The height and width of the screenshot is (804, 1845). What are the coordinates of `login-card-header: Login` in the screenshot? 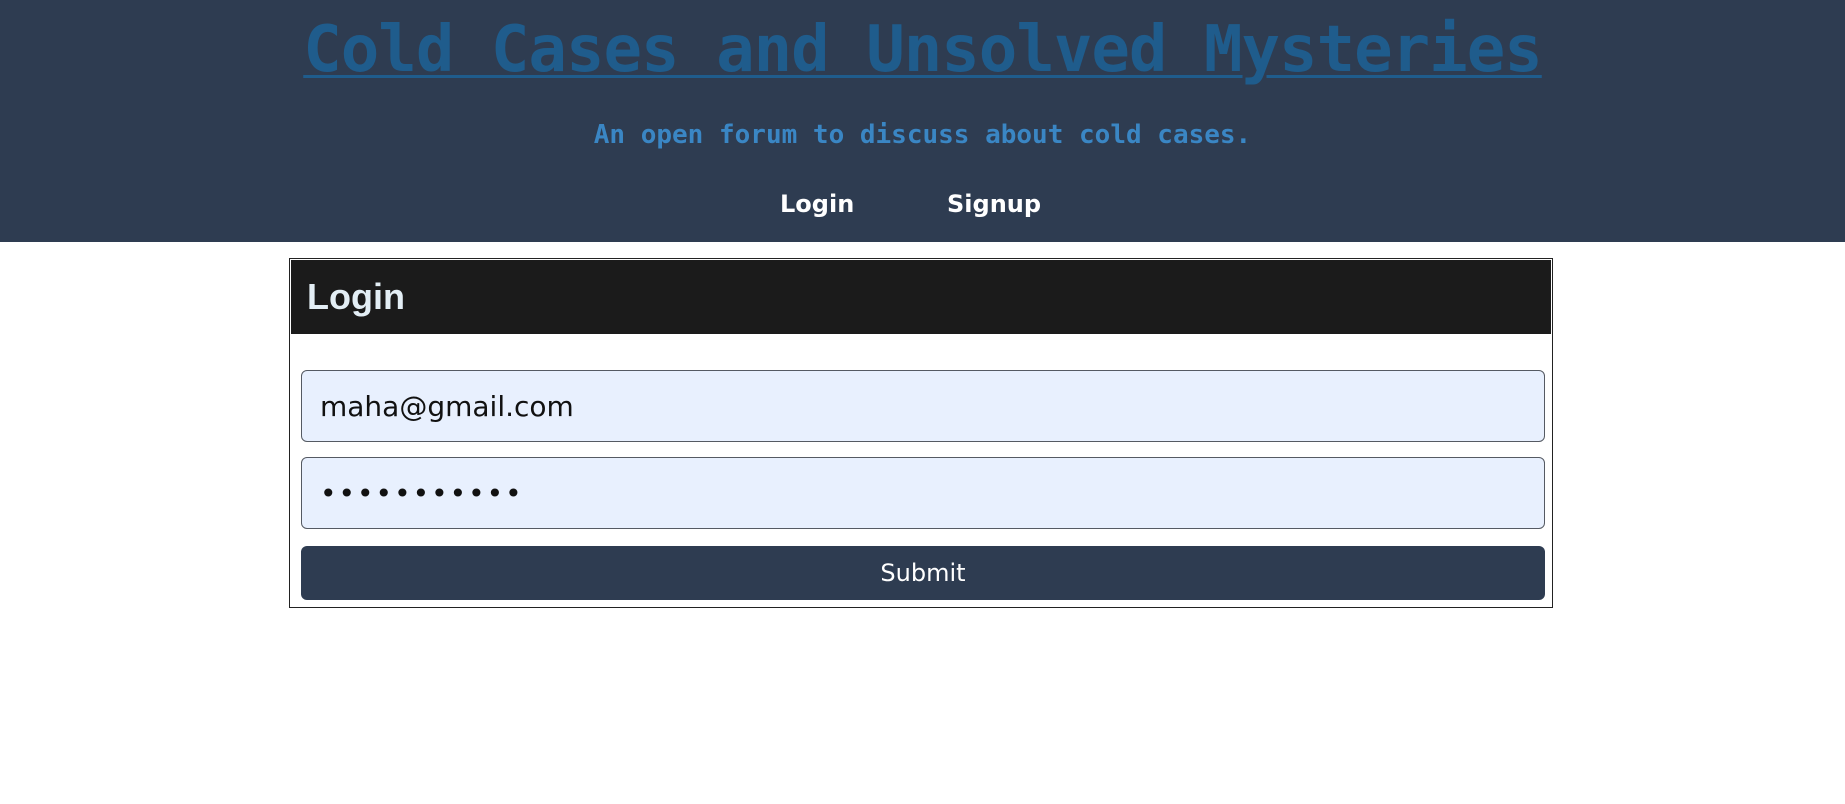 It's located at (921, 297).